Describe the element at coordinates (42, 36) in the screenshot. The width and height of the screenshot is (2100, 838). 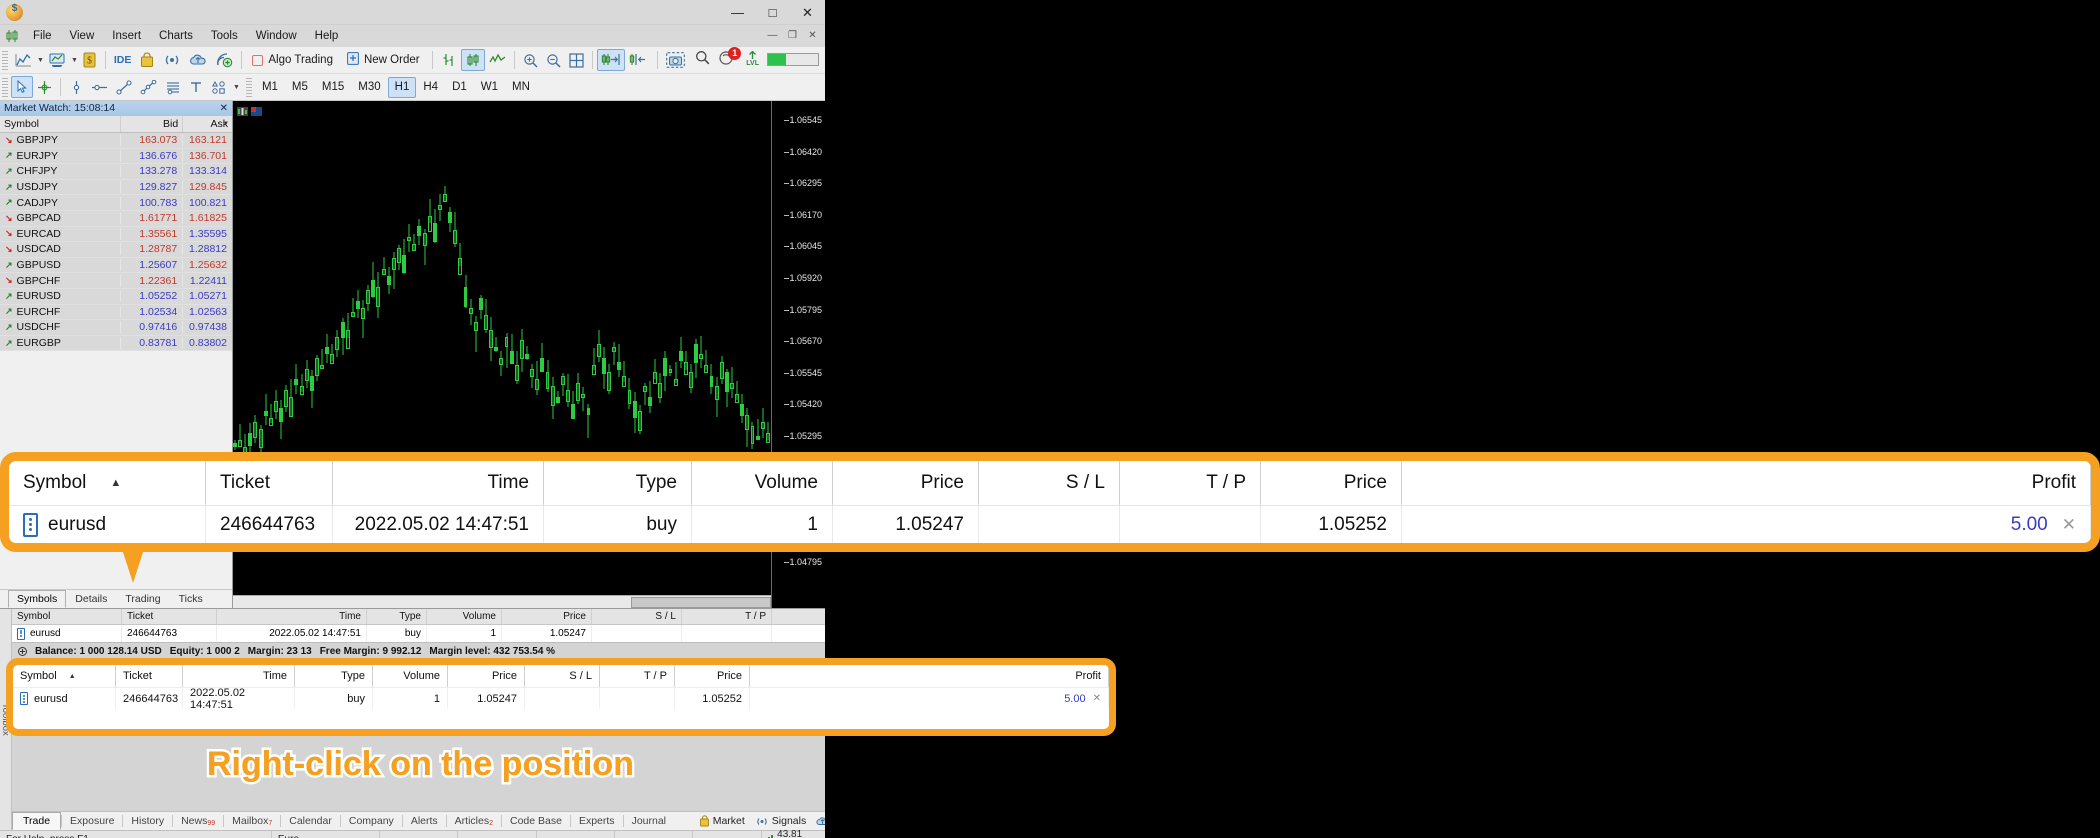
I see `menu-item-file: File` at that location.